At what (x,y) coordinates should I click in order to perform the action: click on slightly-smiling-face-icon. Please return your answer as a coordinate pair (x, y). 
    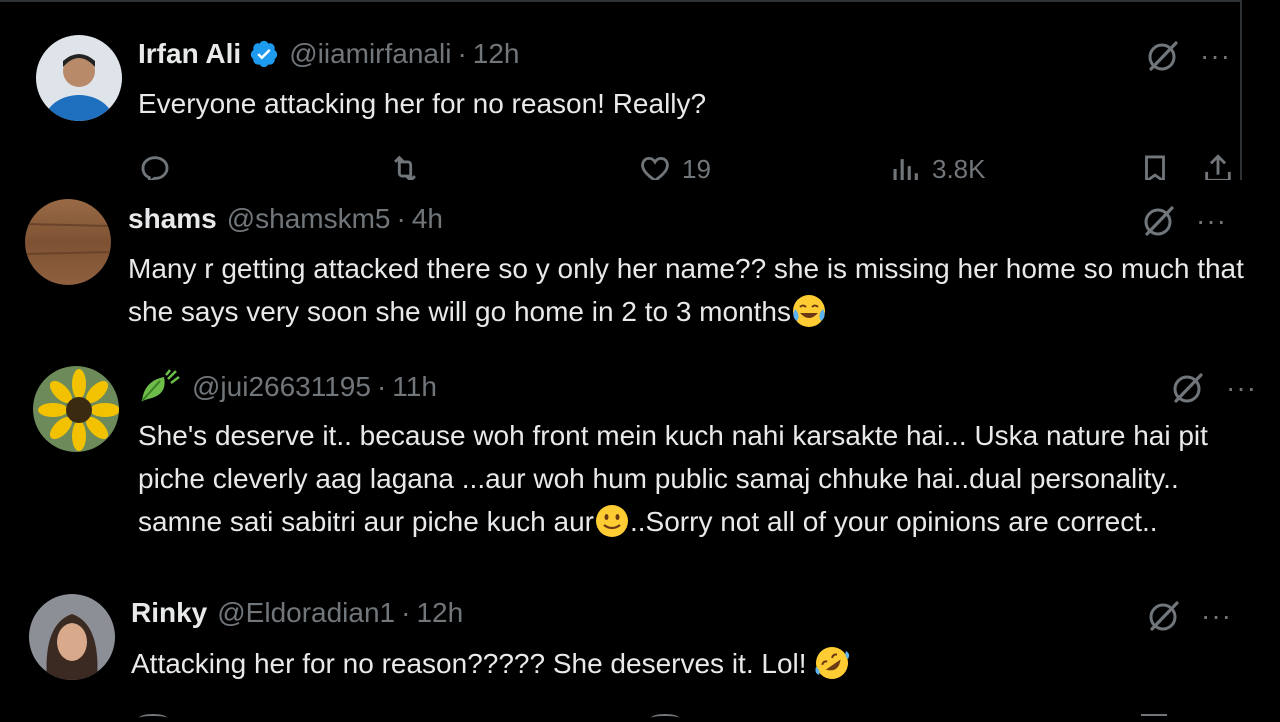
    Looking at the image, I should click on (612, 521).